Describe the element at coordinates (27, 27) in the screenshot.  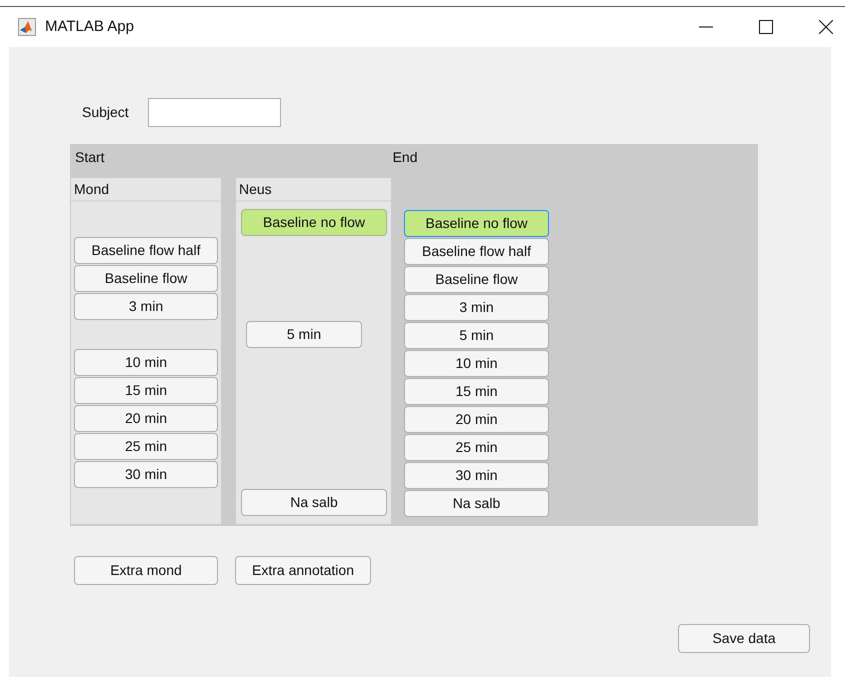
I see `app-logo-icon` at that location.